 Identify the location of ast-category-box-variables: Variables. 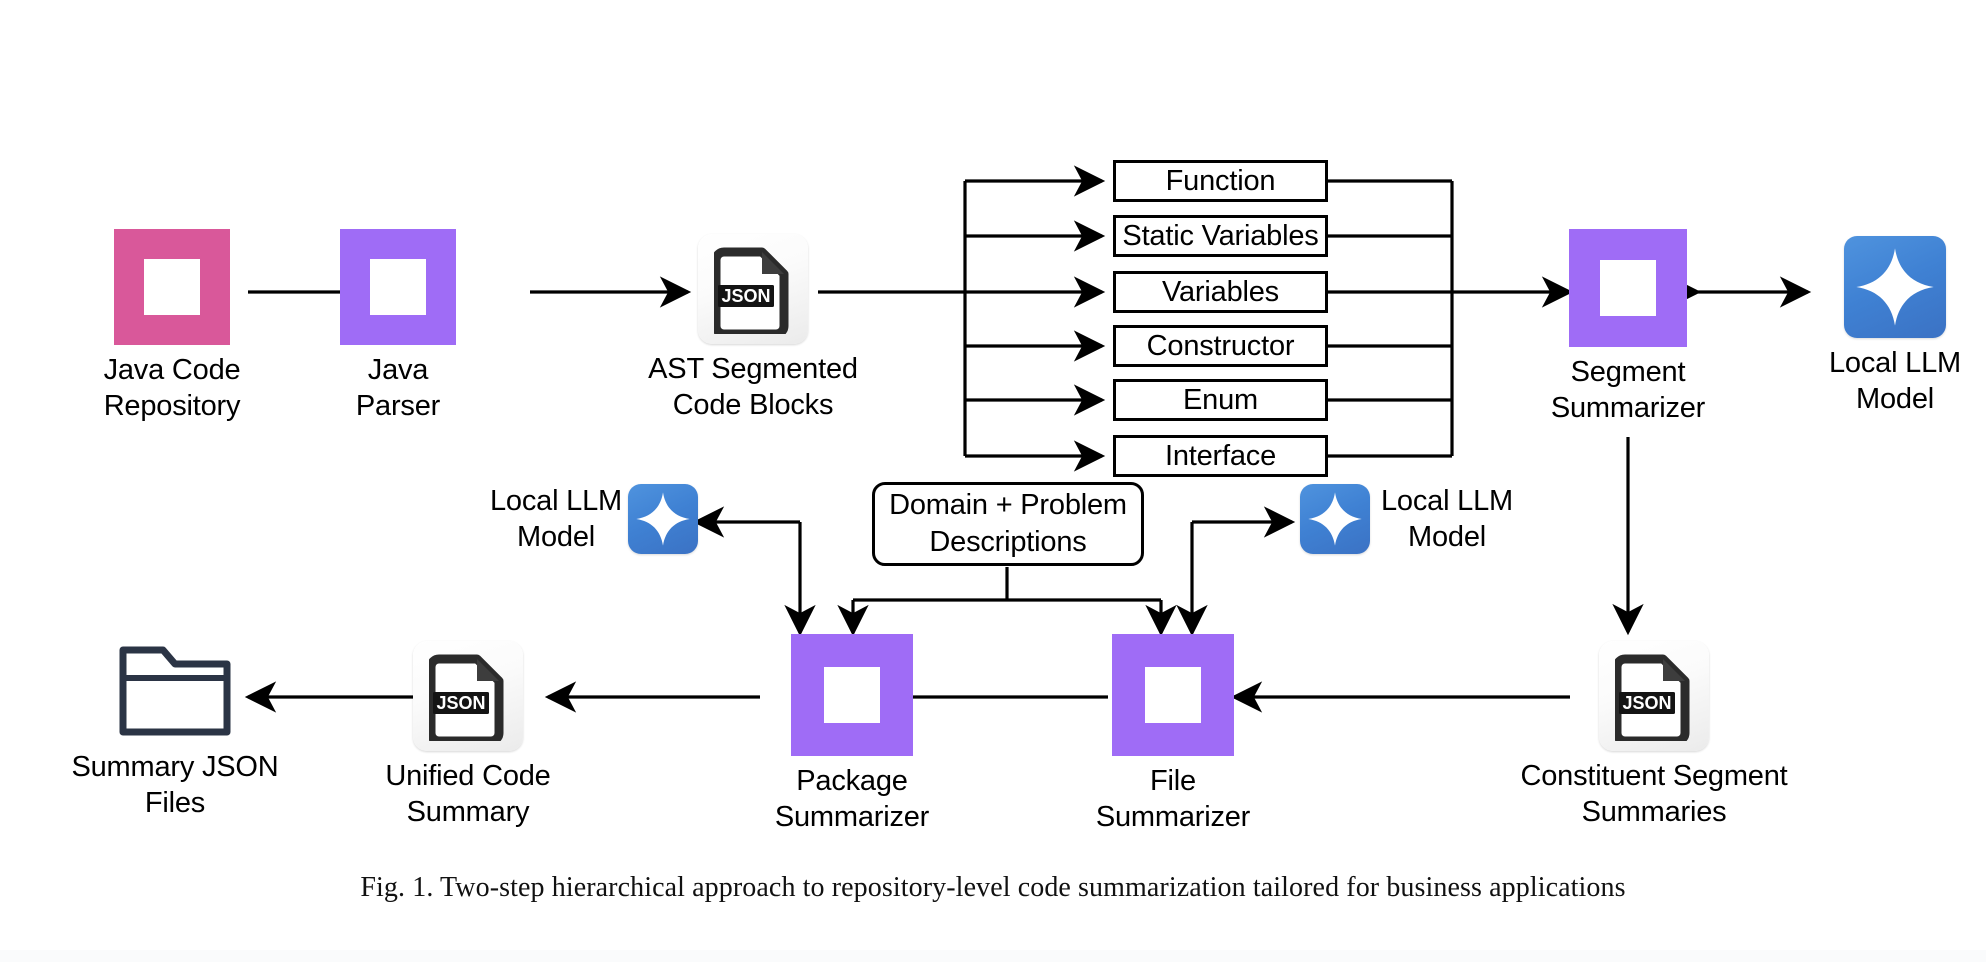
(1220, 292).